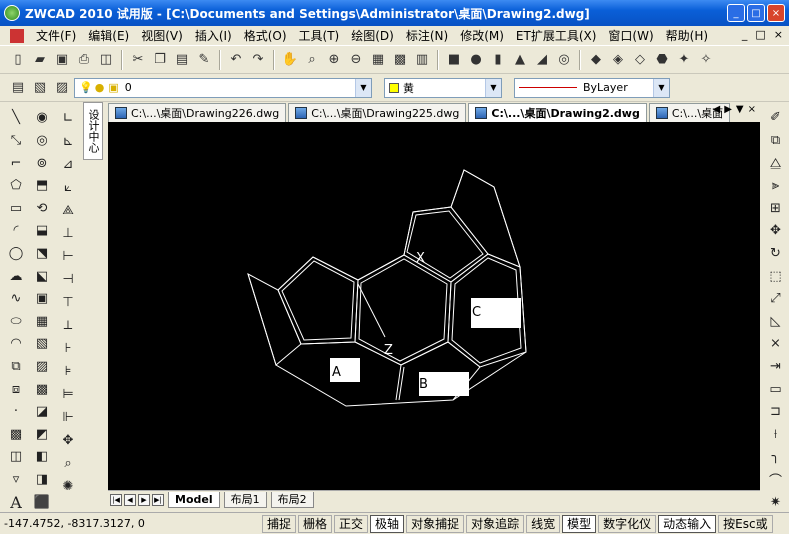 This screenshot has width=789, height=534. I want to click on union-icon: ◉, so click(42, 118).